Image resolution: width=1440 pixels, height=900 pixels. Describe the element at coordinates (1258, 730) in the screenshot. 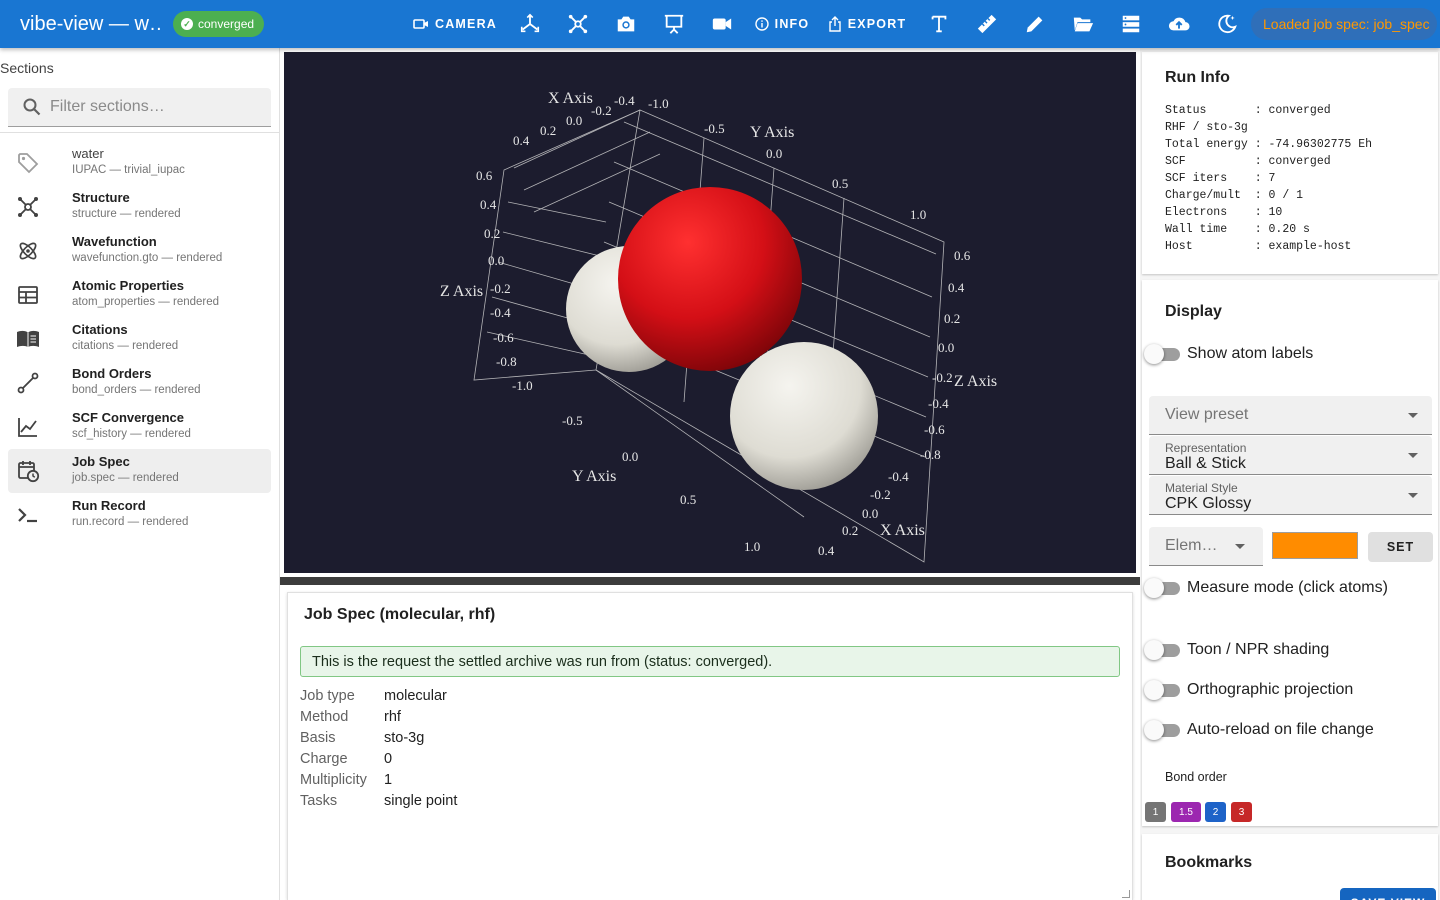

I see `auto-reload-toggle: Auto-reload on file change` at that location.